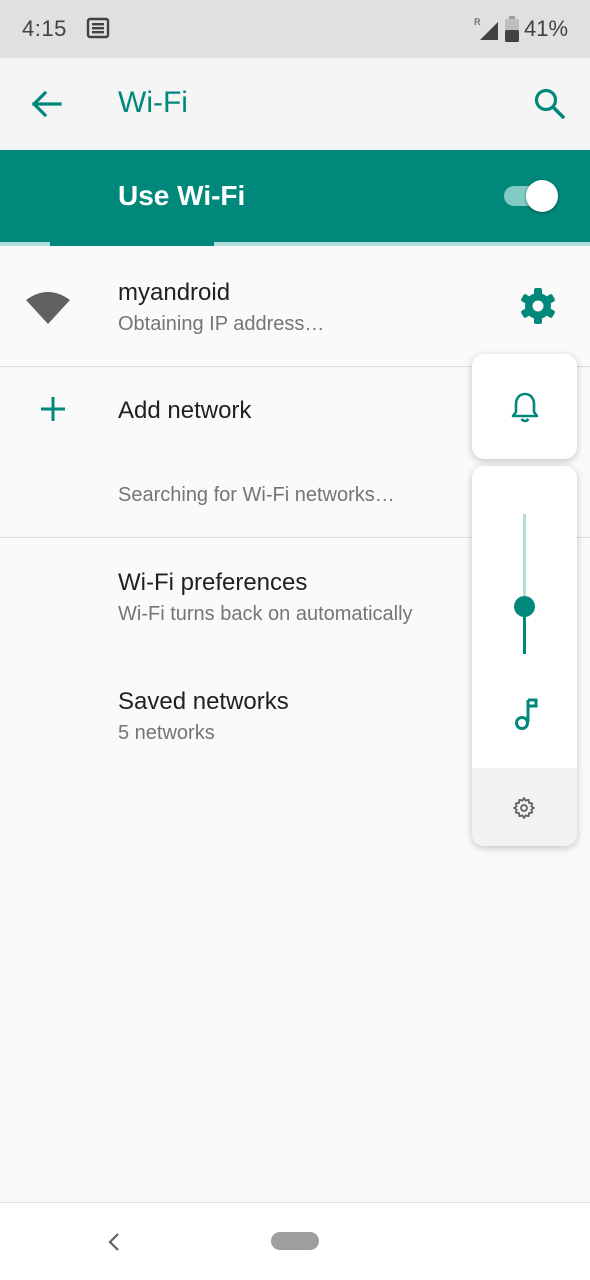  I want to click on status-time: 4:15, so click(44, 28).